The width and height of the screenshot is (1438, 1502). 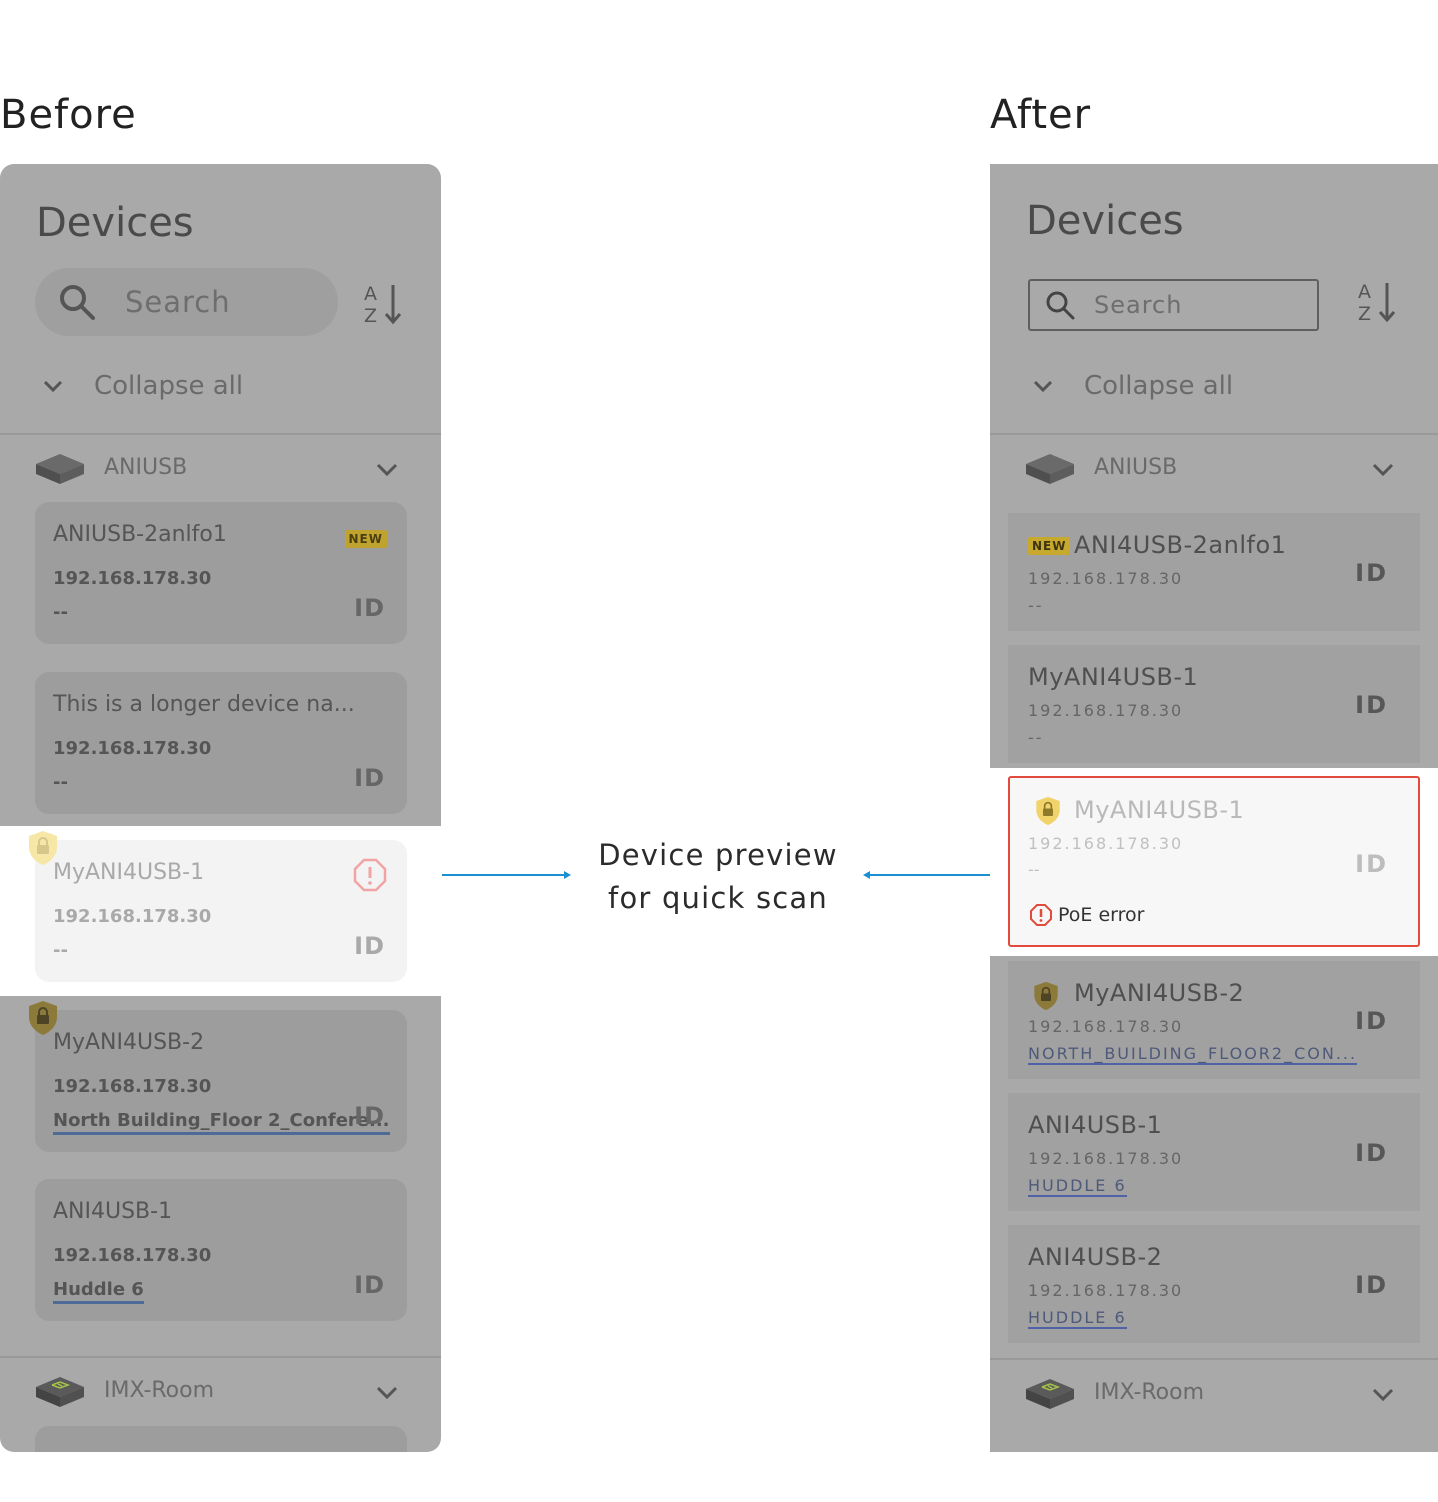 I want to click on arrow-right-icon, so click(x=506, y=875).